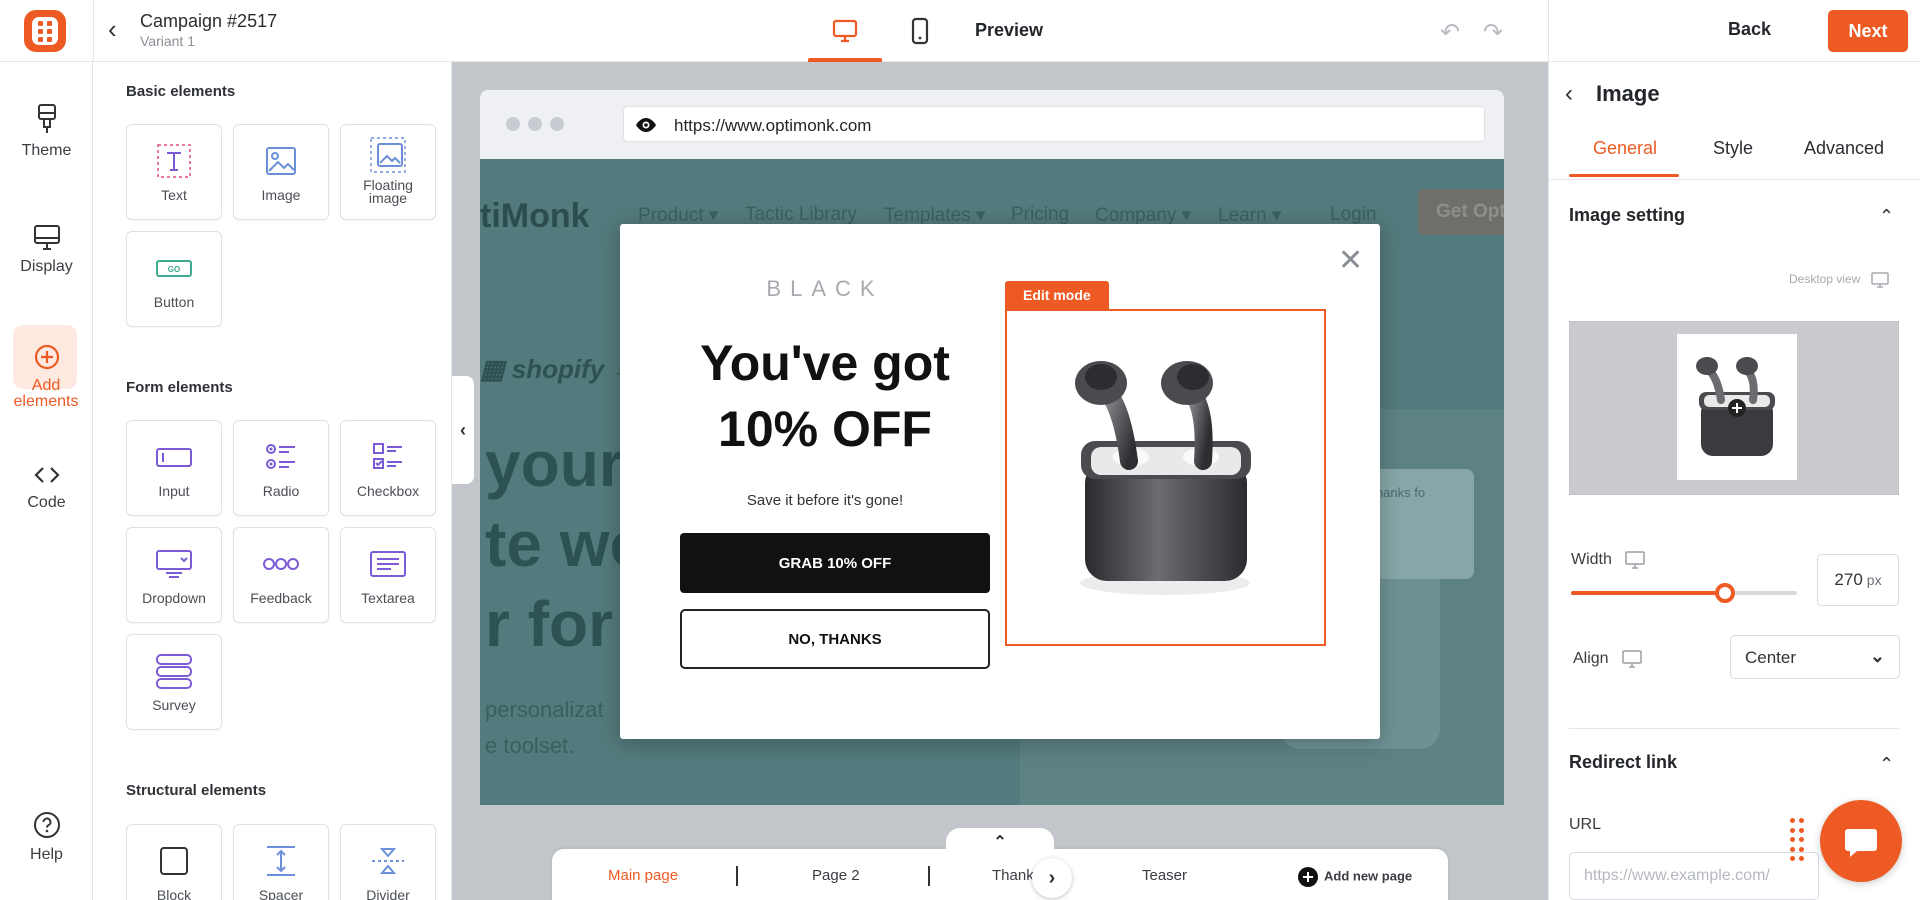 This screenshot has height=900, width=1920. What do you see at coordinates (46, 854) in the screenshot?
I see `nav-label: Help` at bounding box center [46, 854].